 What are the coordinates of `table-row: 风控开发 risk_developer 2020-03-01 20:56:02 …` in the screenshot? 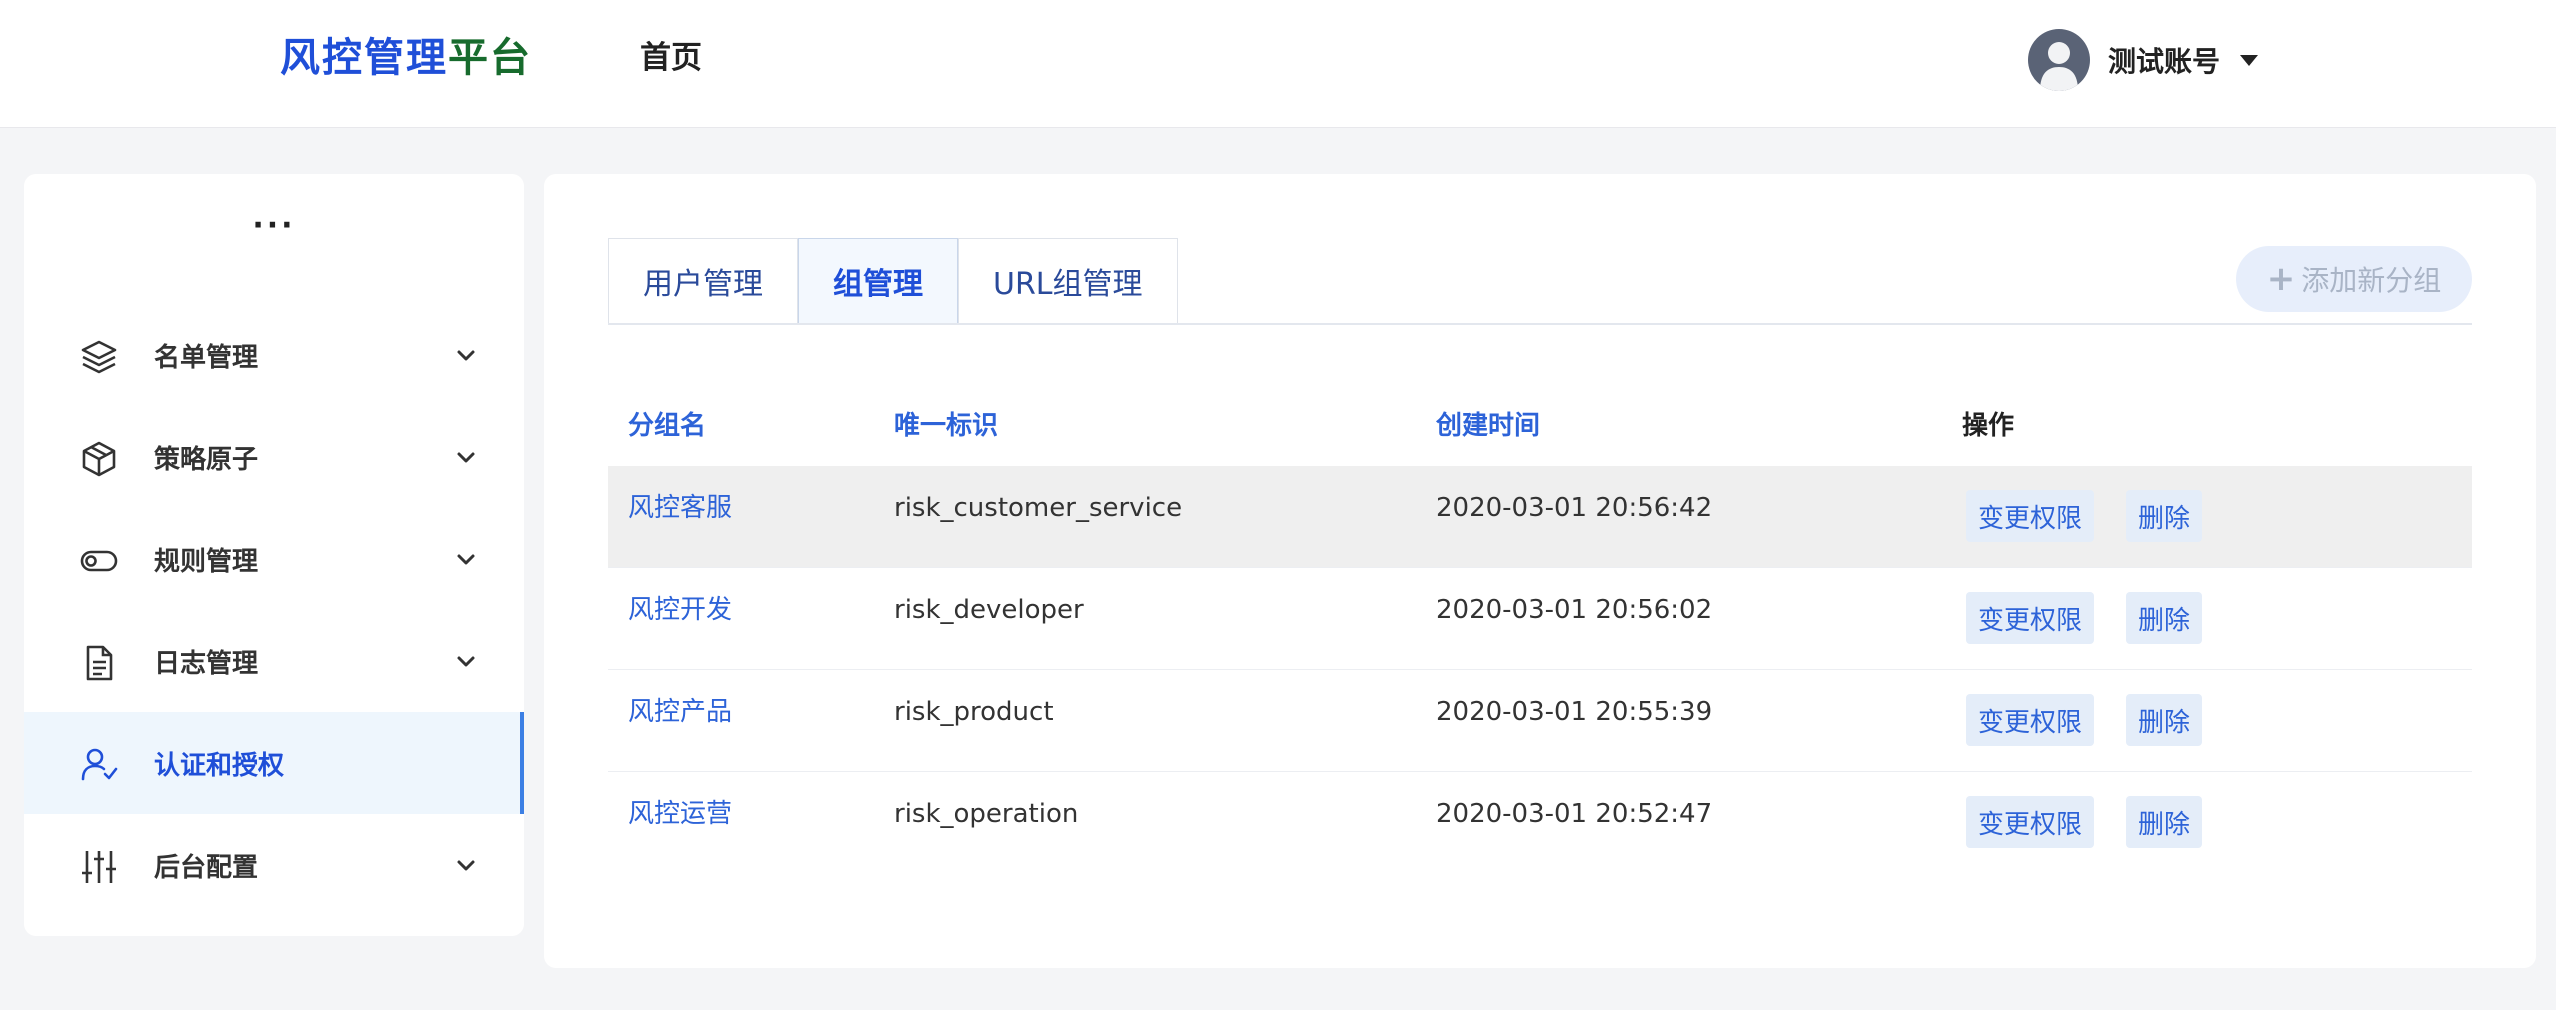 It's located at (1540, 619).